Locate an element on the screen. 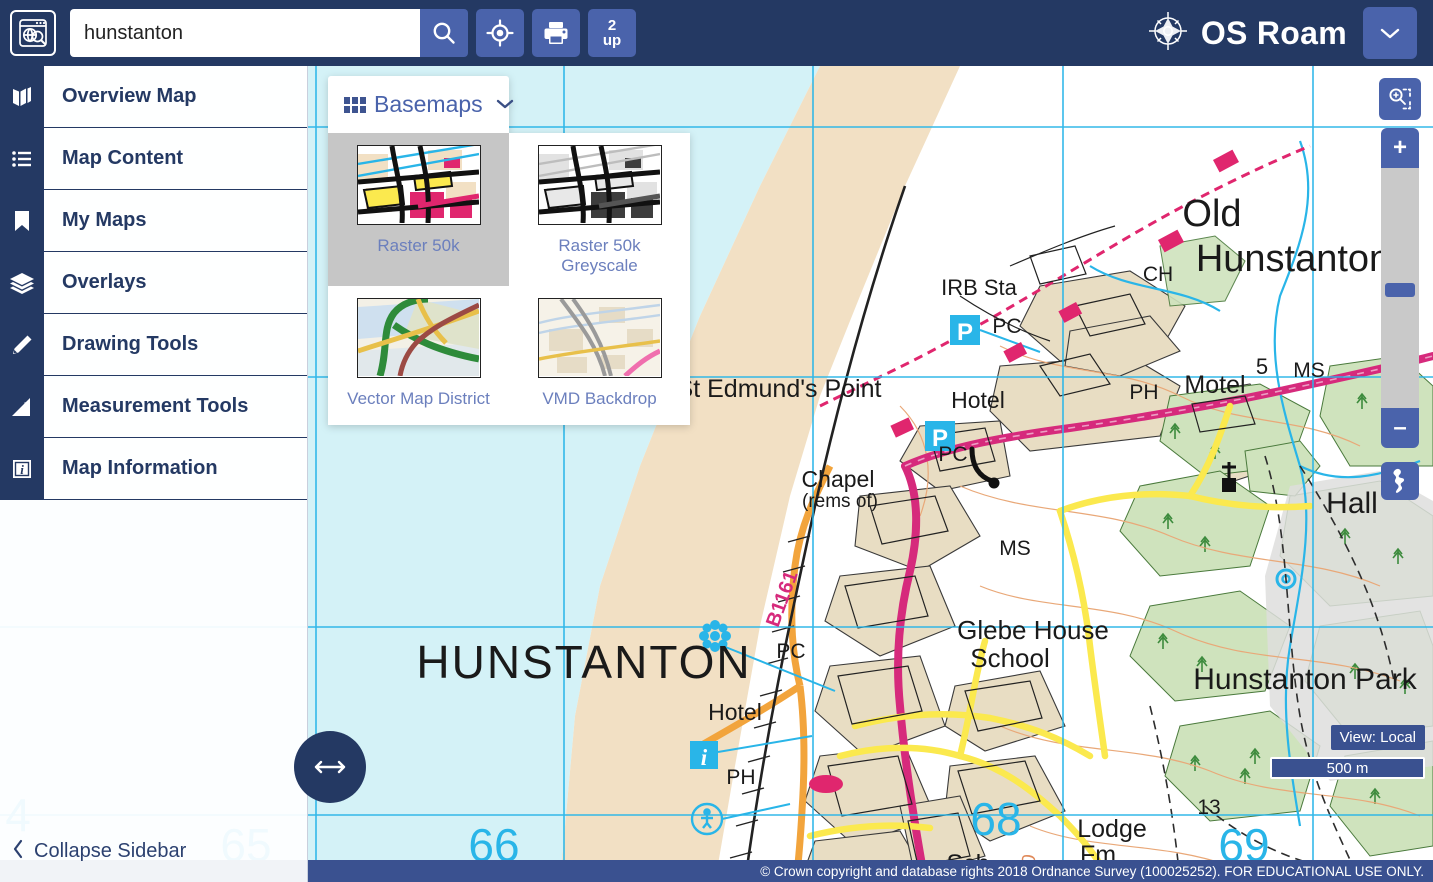 This screenshot has width=1433, height=882. crosshair-locate-icon is located at coordinates (500, 33).